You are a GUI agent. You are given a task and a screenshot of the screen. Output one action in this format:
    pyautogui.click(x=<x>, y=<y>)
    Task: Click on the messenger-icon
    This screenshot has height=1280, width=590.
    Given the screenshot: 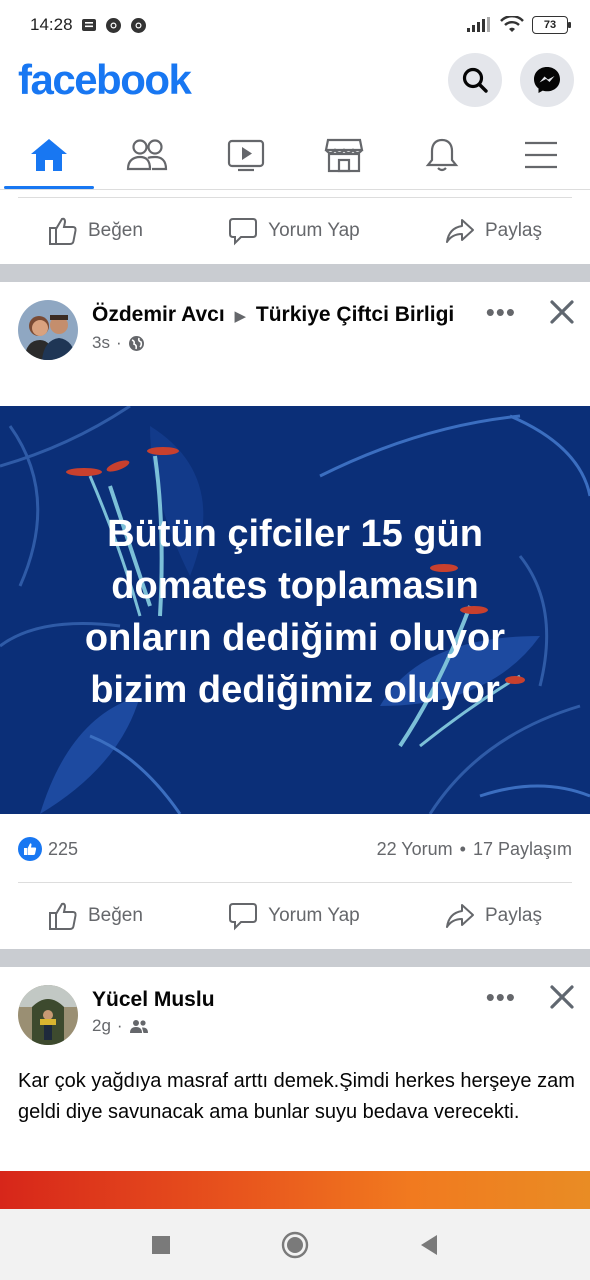 What is the action you would take?
    pyautogui.click(x=547, y=80)
    